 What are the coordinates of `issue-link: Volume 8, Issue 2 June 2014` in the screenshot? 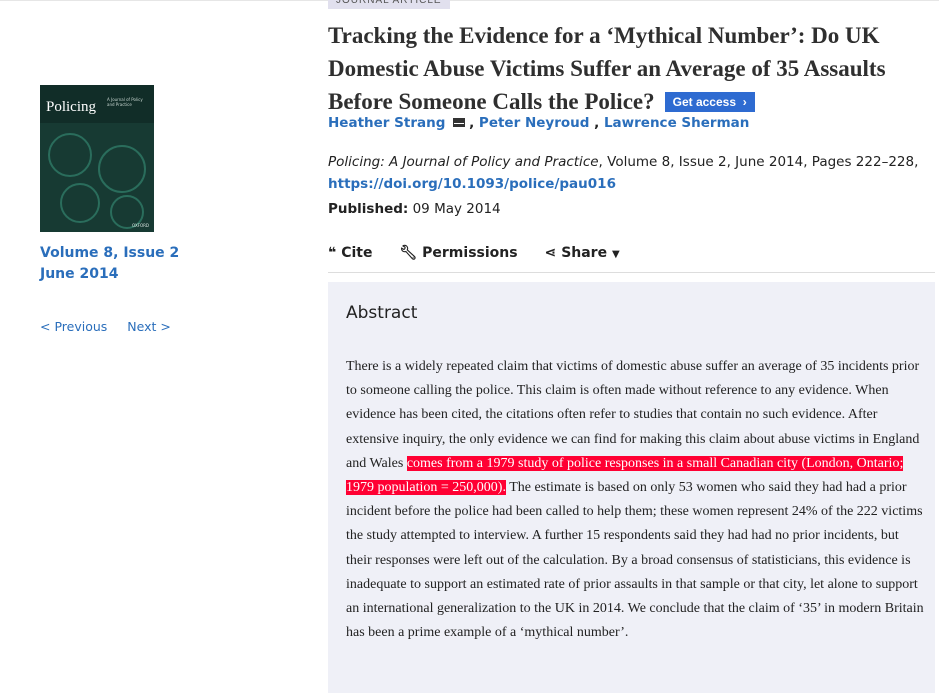 It's located at (109, 264).